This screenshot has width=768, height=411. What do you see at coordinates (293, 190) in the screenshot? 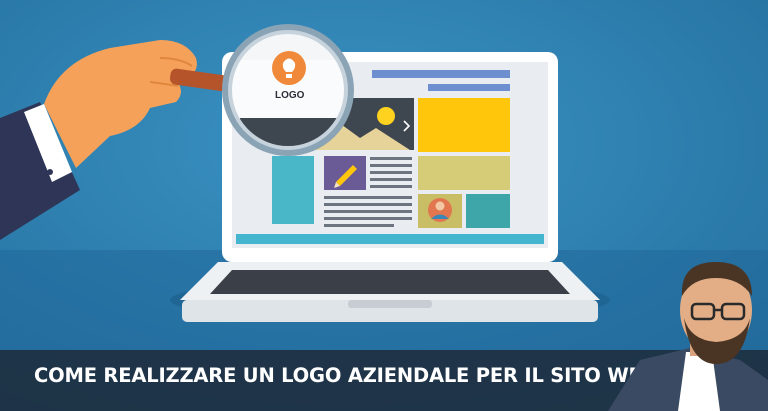
I see `screen-teal-column` at bounding box center [293, 190].